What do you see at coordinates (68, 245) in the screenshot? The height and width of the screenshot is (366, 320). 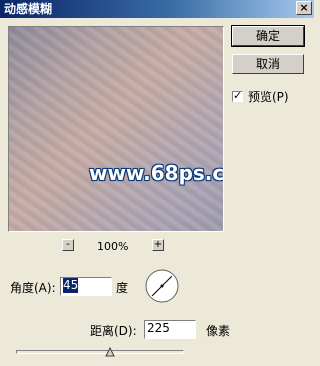 I see `zoom-out-button: -` at bounding box center [68, 245].